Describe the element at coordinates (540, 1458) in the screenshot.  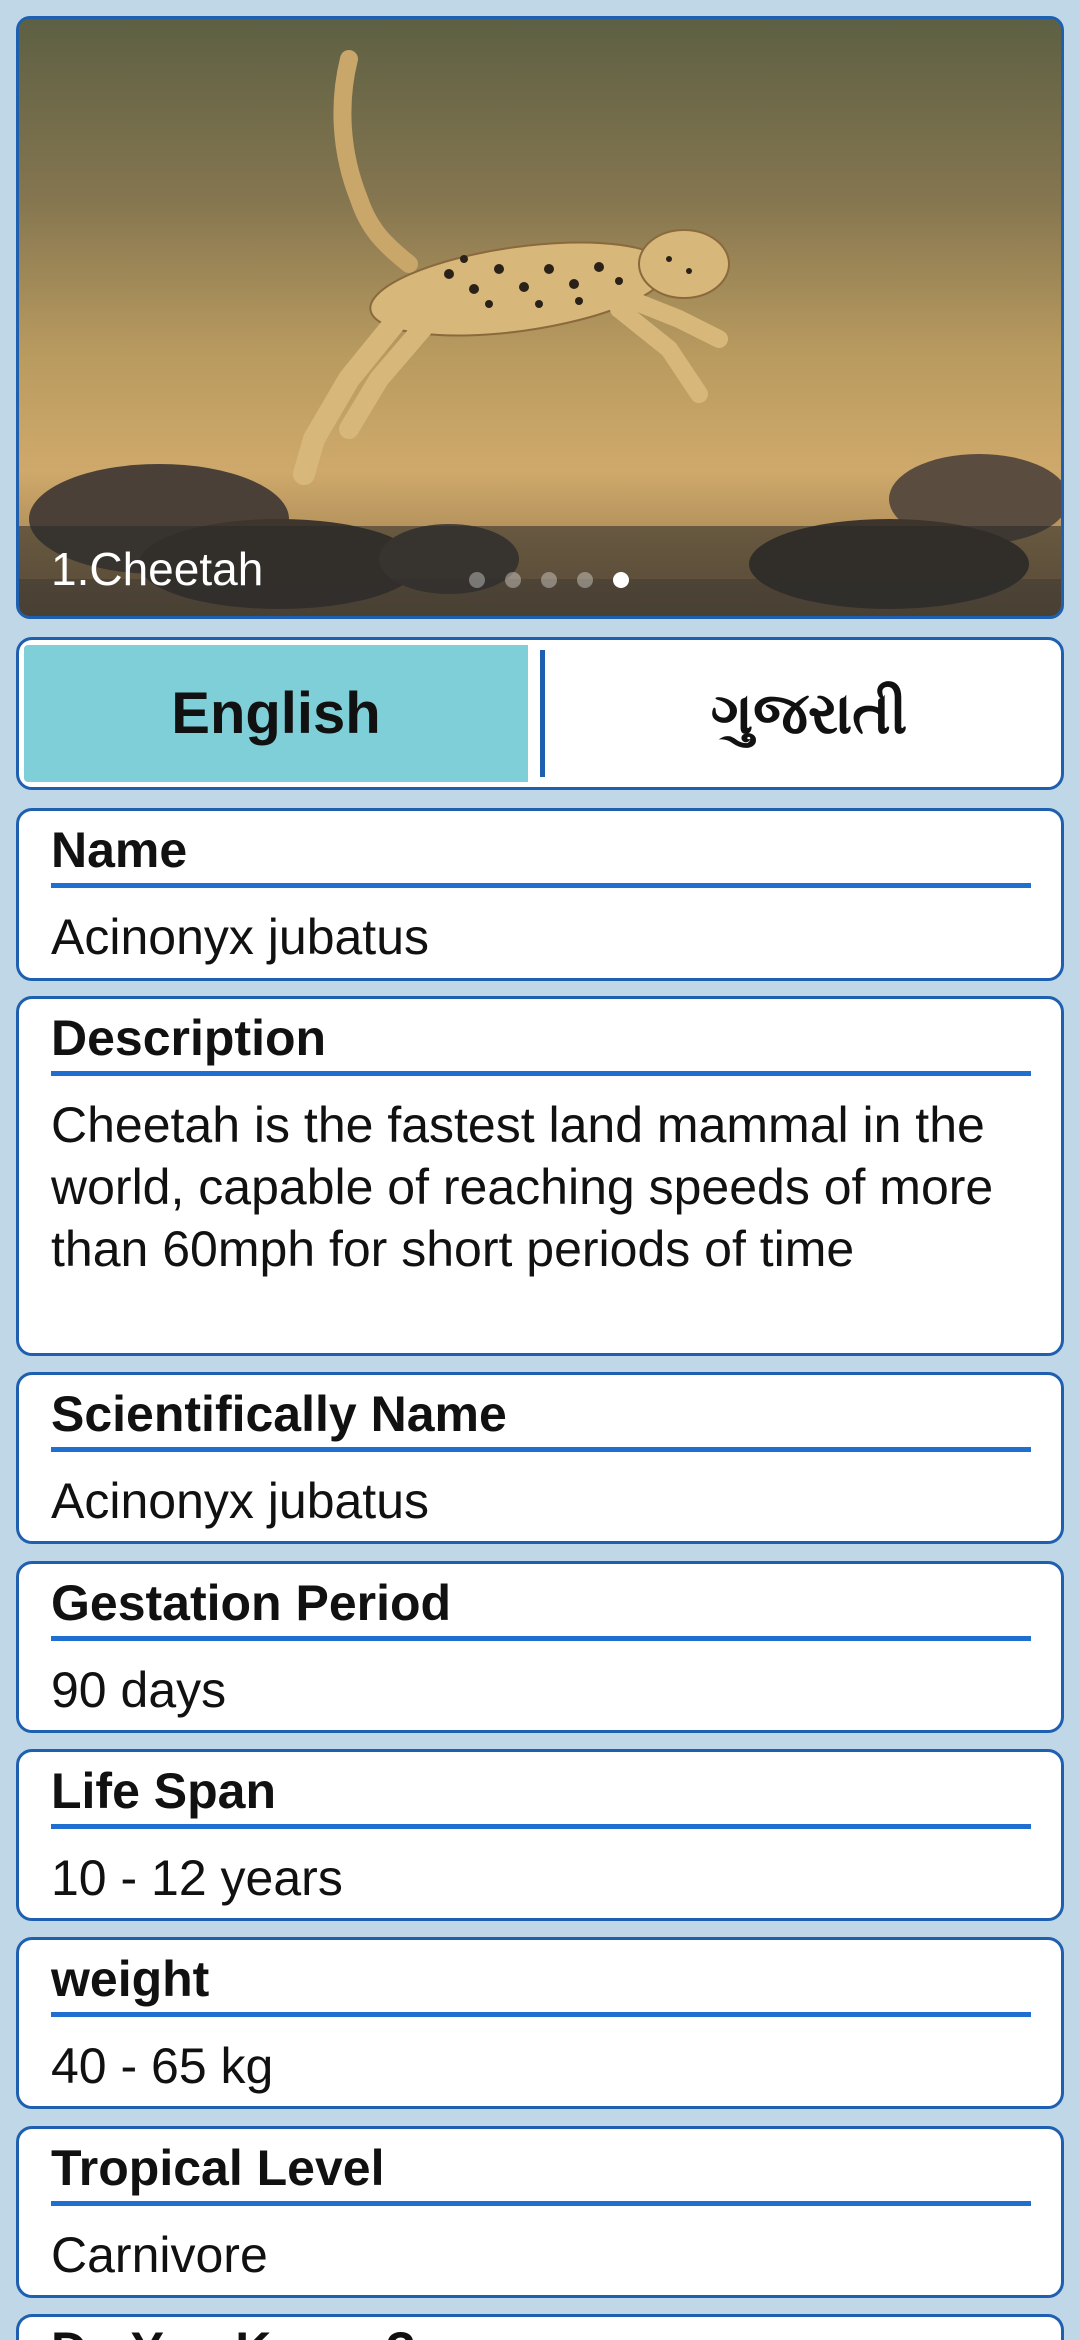
I see `scientific-name-card: Scientifically Name Acinonyx jubatus` at that location.